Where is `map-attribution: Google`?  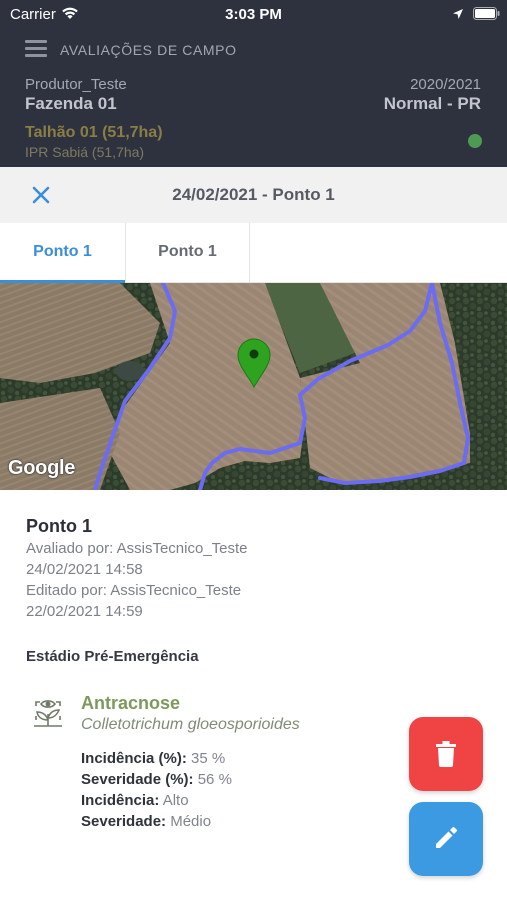
map-attribution: Google is located at coordinates (42, 468).